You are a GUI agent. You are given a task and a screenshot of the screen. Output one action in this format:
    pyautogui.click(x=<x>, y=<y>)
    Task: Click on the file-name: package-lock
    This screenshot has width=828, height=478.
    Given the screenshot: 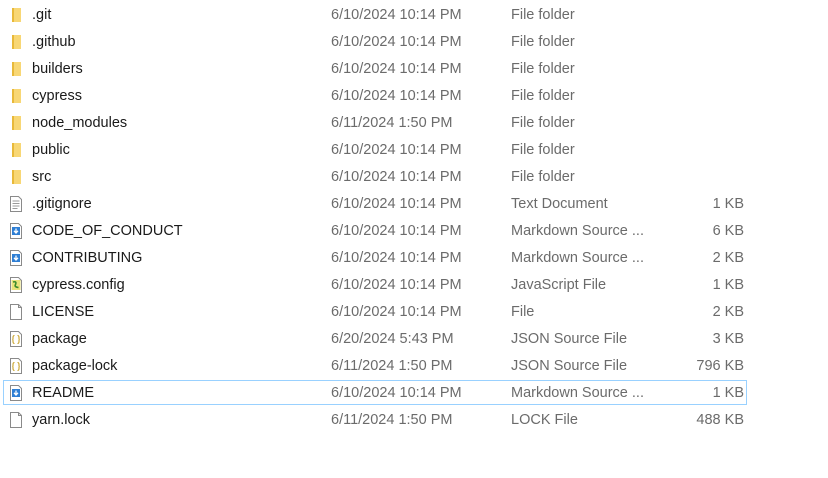 What is the action you would take?
    pyautogui.click(x=75, y=366)
    